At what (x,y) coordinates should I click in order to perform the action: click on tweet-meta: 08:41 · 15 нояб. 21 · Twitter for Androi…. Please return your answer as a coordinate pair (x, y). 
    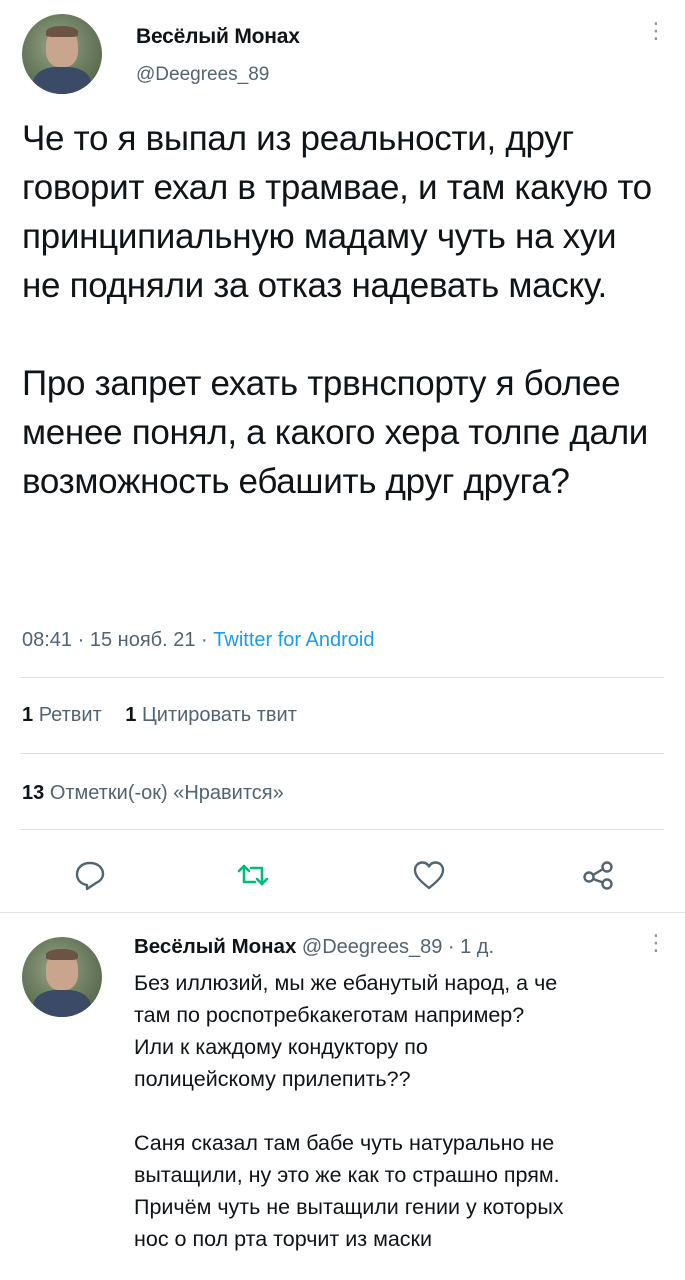
    Looking at the image, I should click on (198, 640).